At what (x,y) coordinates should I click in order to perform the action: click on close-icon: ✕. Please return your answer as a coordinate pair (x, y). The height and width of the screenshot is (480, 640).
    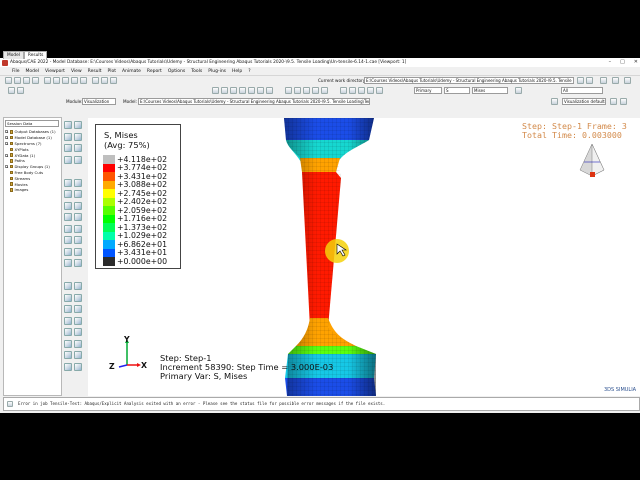
    Looking at the image, I should click on (636, 62).